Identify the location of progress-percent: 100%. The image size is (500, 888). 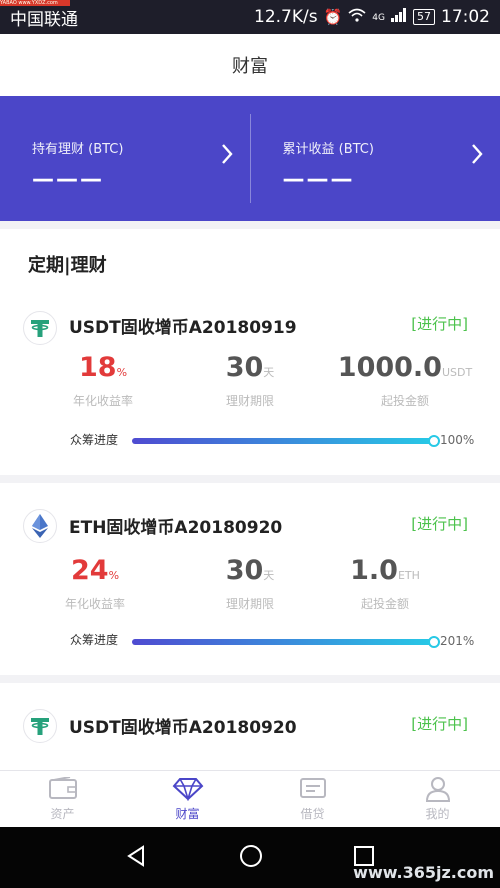
(457, 440).